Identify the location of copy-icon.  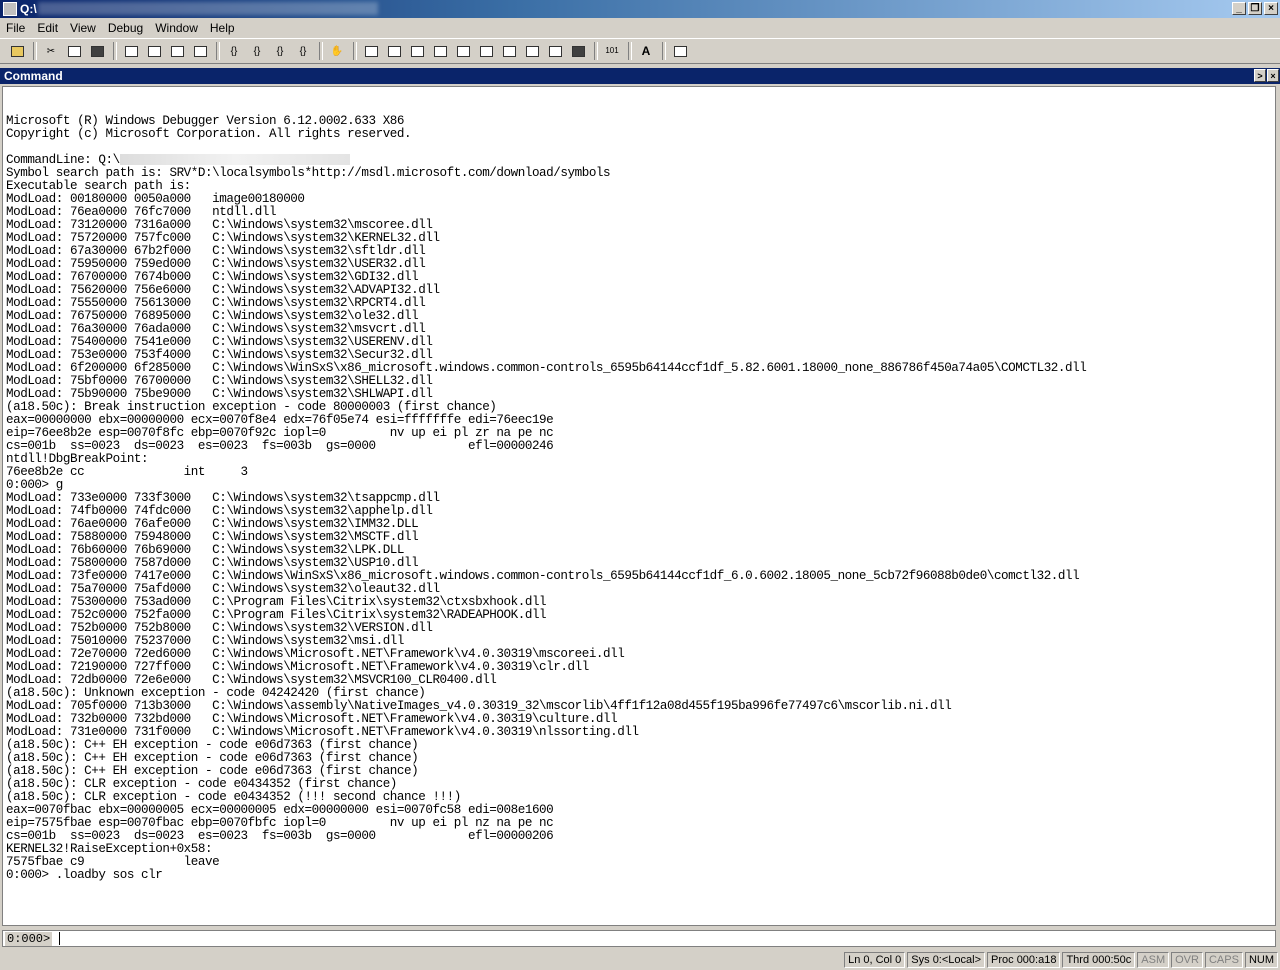
(74, 51).